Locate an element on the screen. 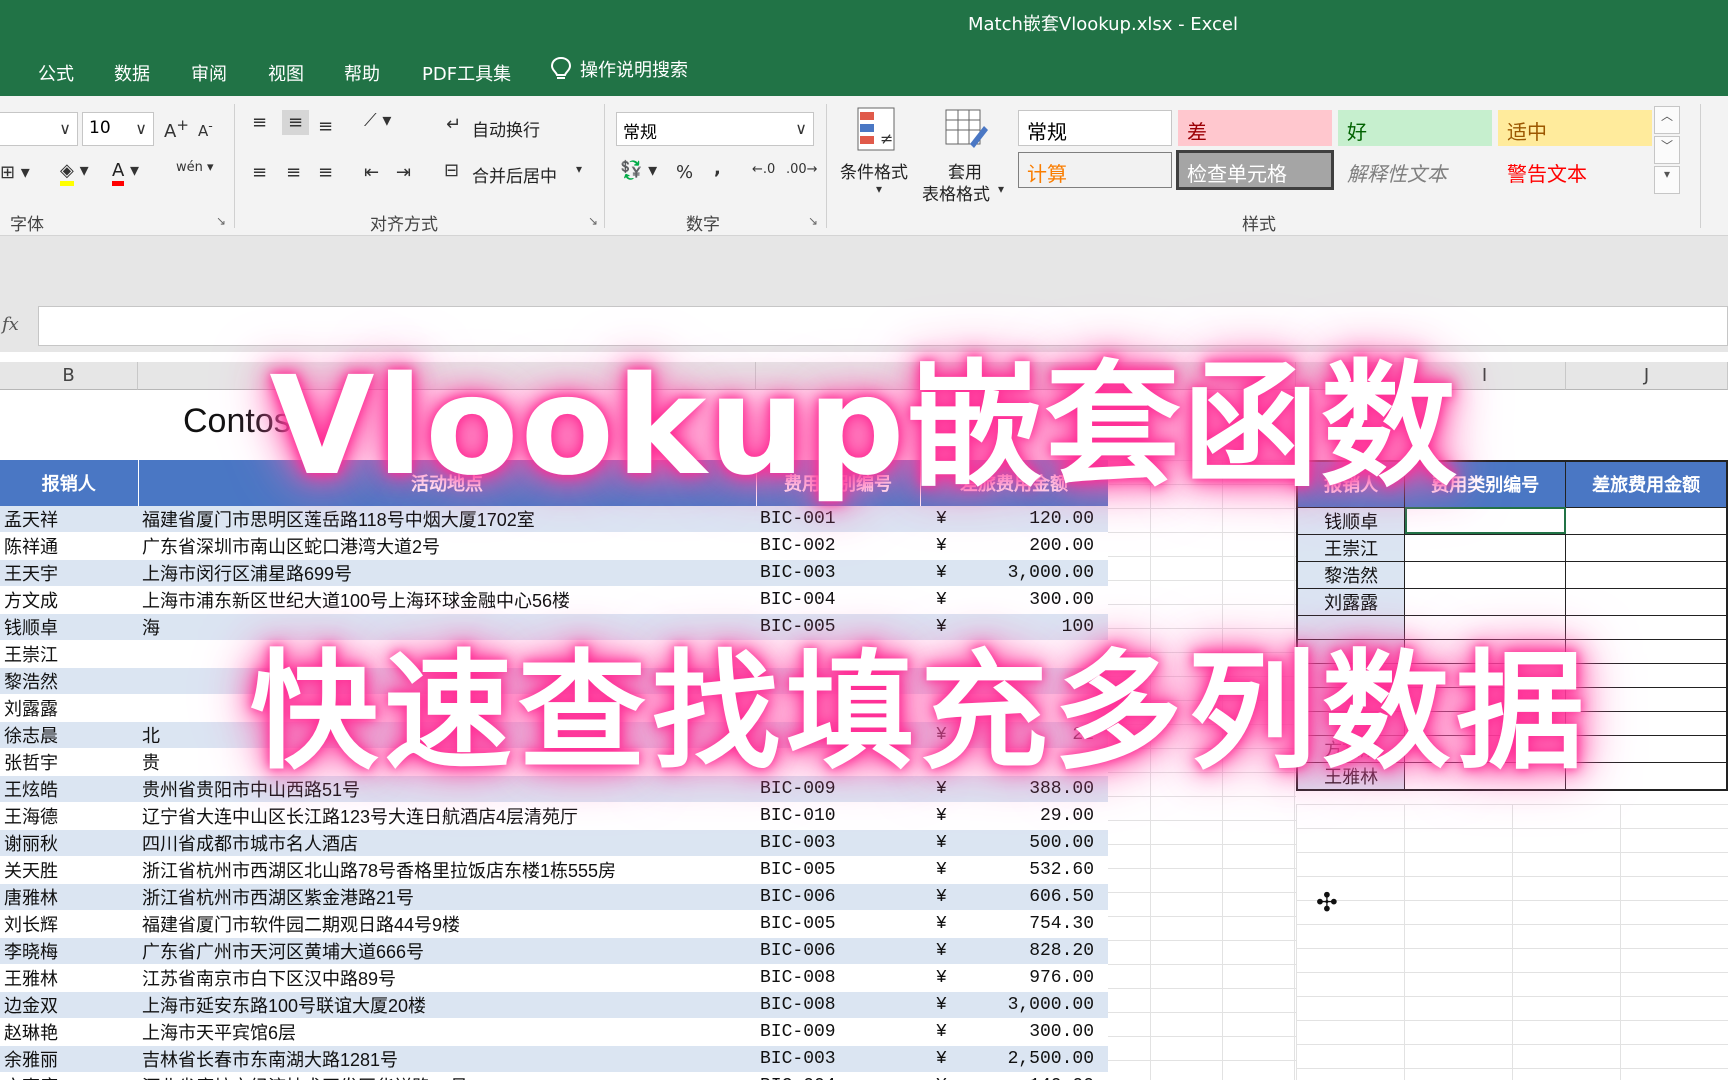  dialog-launcher-icon: ↘ is located at coordinates (221, 221).